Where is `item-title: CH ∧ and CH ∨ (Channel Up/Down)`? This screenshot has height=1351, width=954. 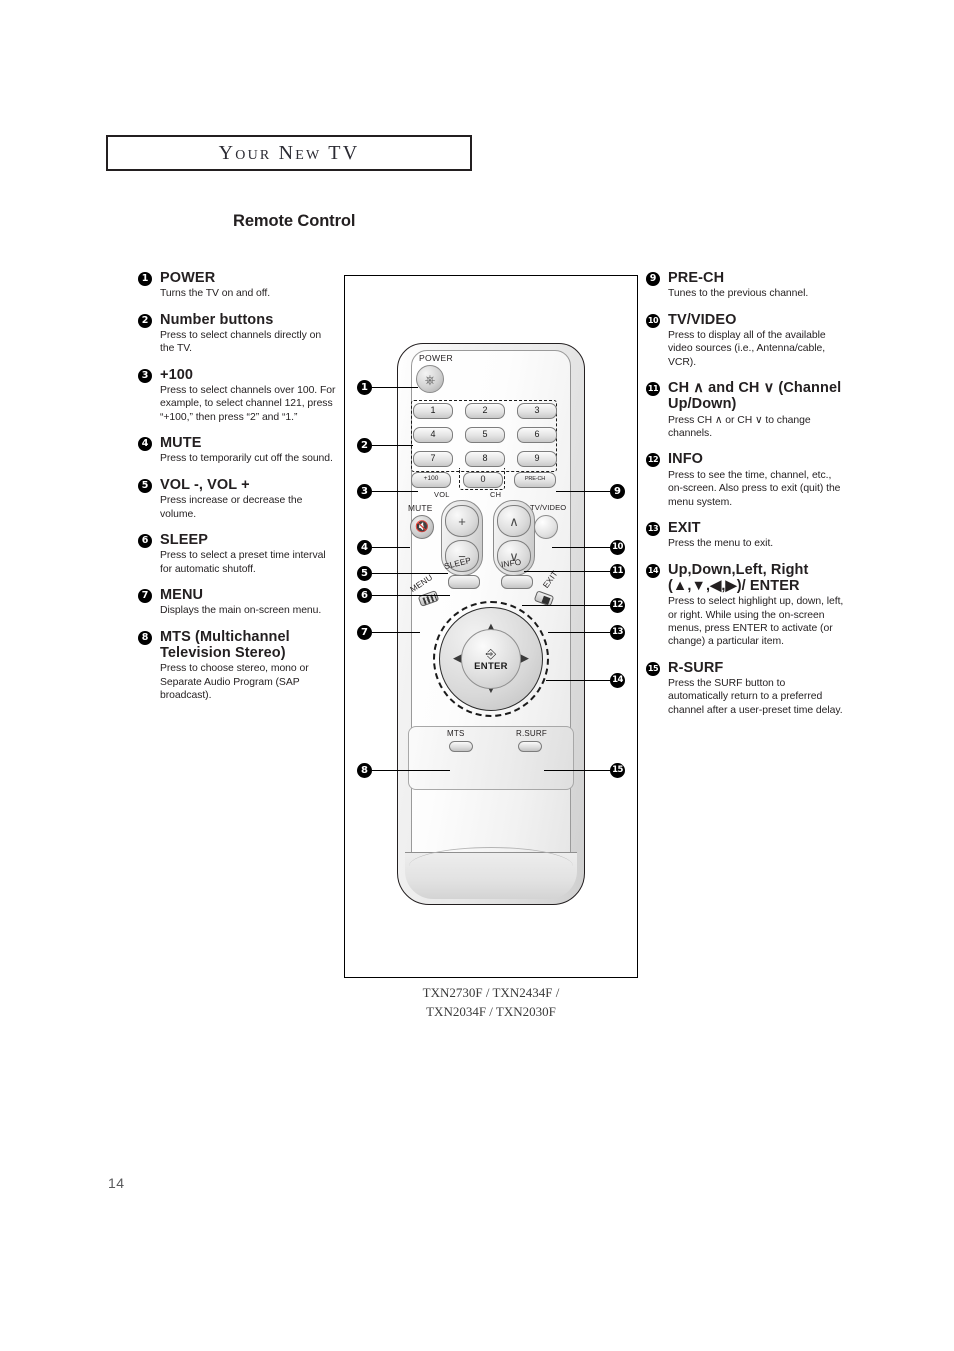
item-title: CH ∧ and CH ∨ (Channel Up/Down) is located at coordinates (755, 396).